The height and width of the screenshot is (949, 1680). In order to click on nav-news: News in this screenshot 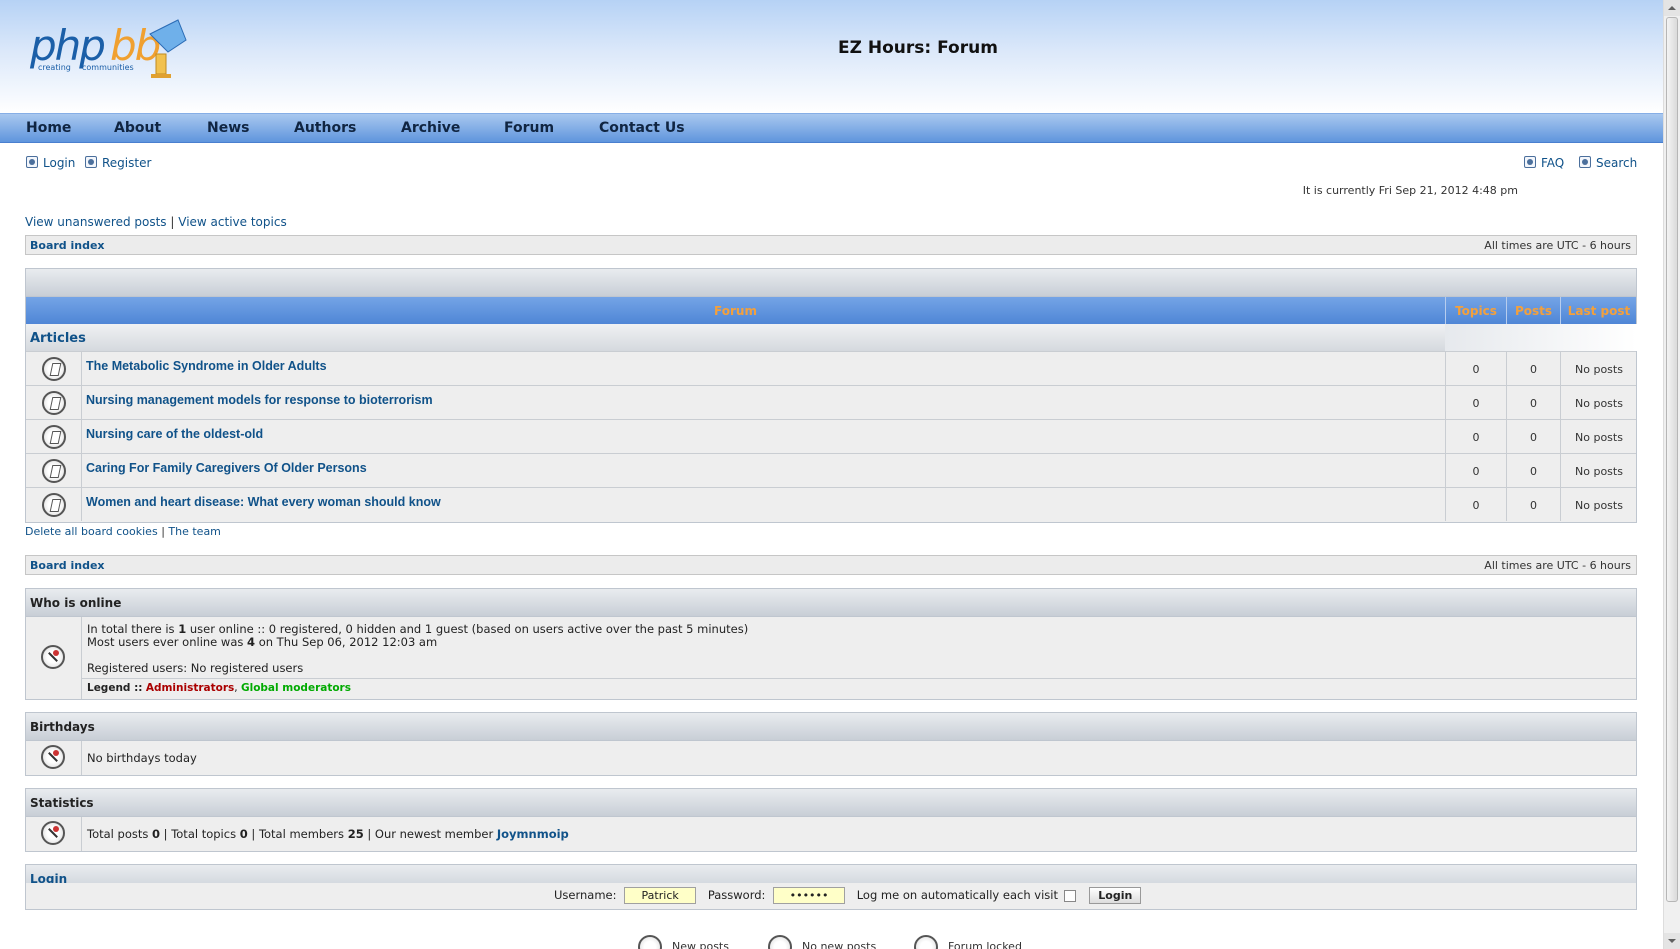, I will do `click(228, 128)`.